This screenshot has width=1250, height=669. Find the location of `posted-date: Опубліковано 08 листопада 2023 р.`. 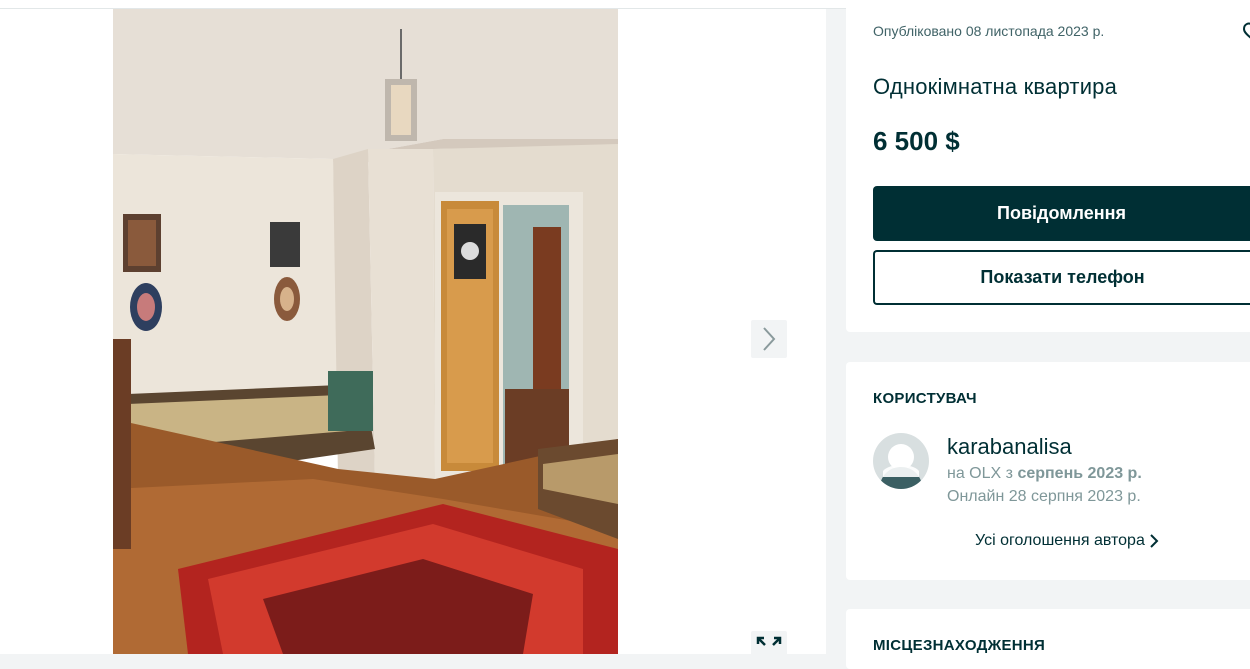

posted-date: Опубліковано 08 листопада 2023 р. is located at coordinates (989, 31).